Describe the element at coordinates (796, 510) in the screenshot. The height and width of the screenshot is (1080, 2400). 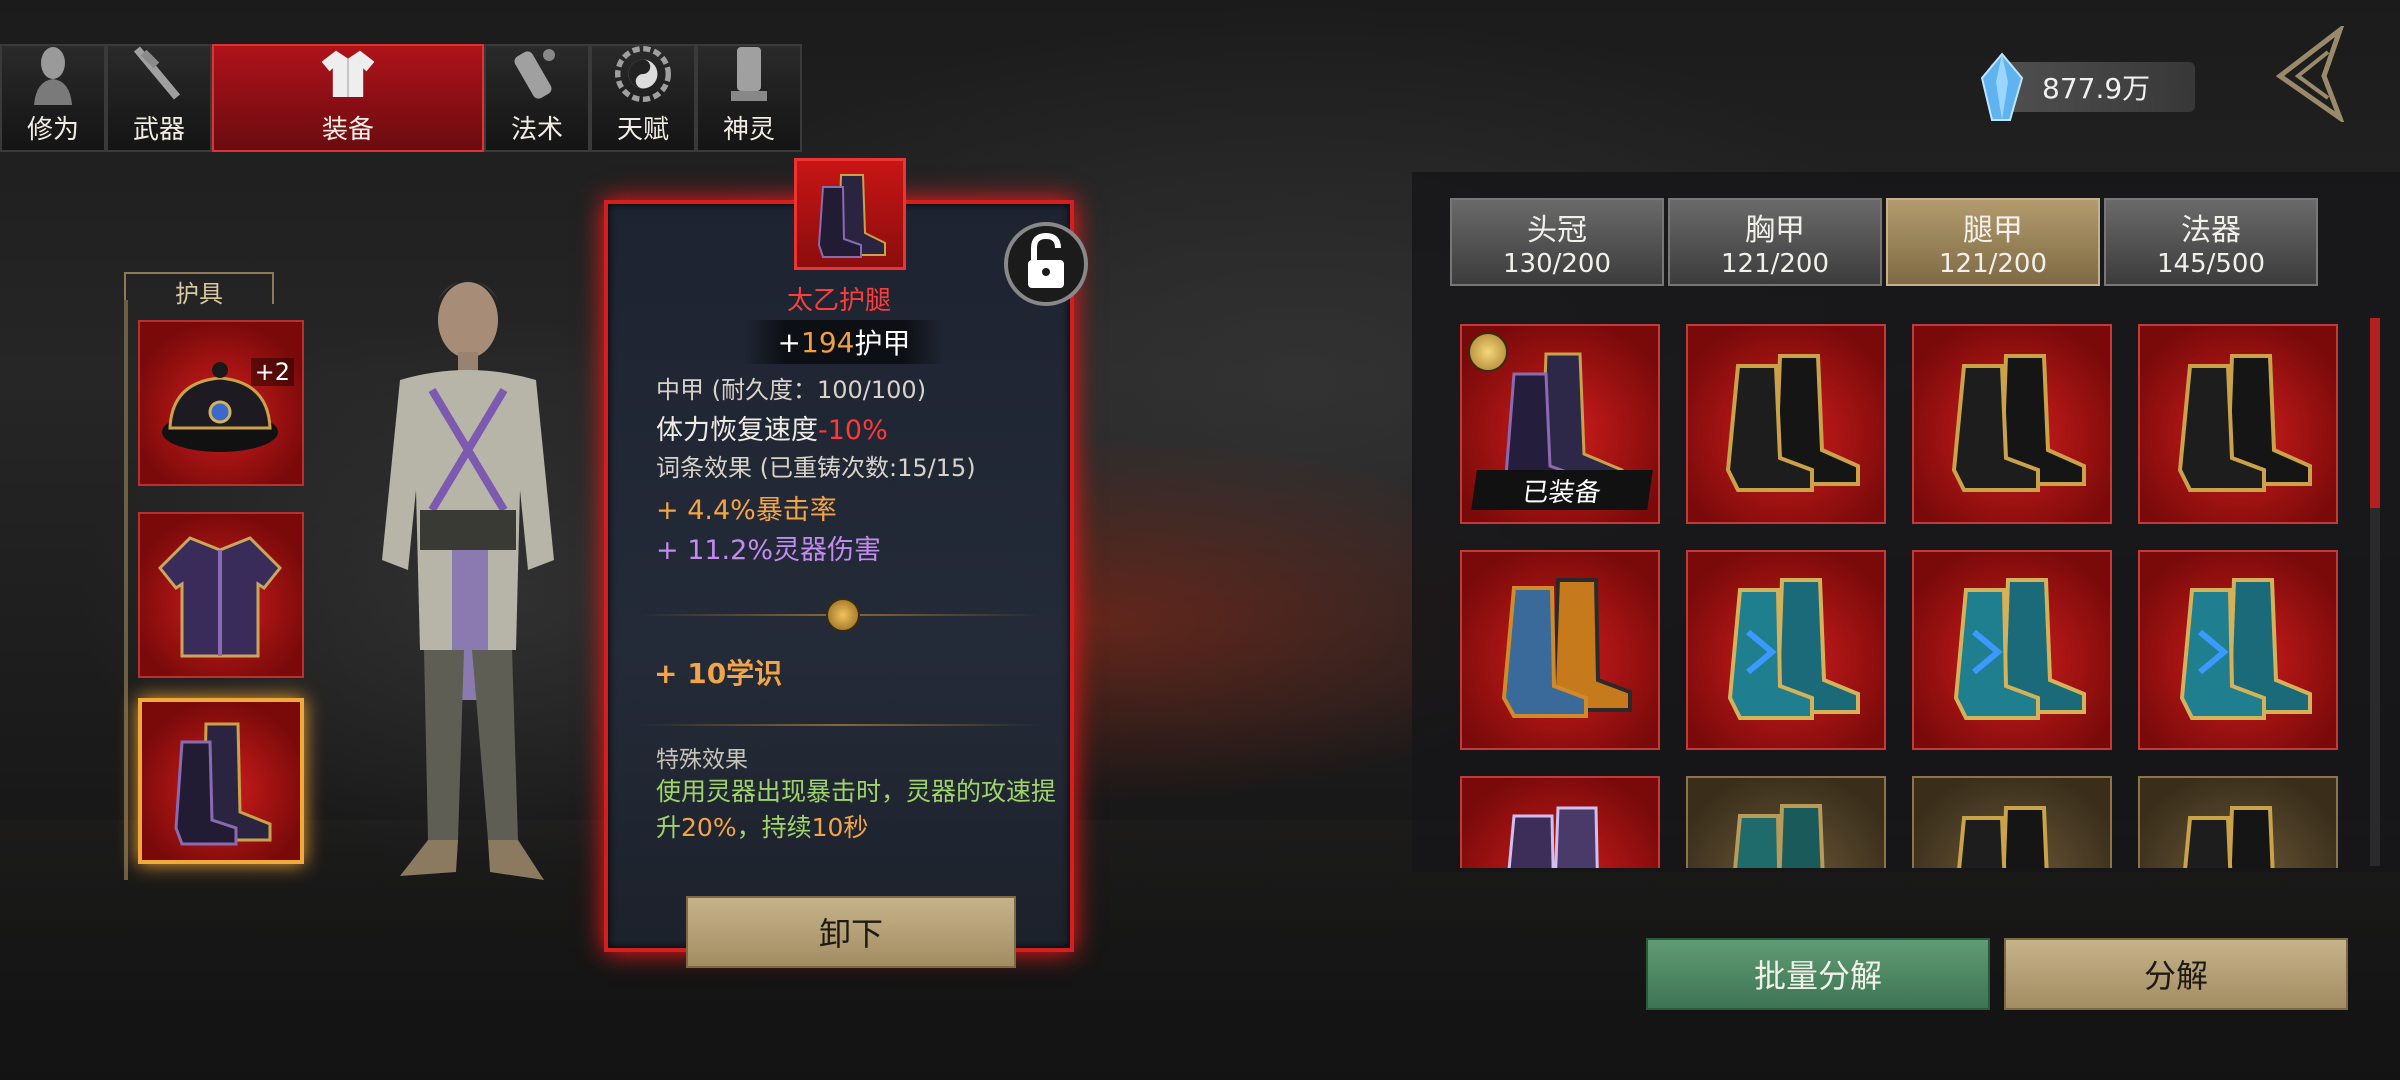
I see `affix-crit-label: 暴击率` at that location.